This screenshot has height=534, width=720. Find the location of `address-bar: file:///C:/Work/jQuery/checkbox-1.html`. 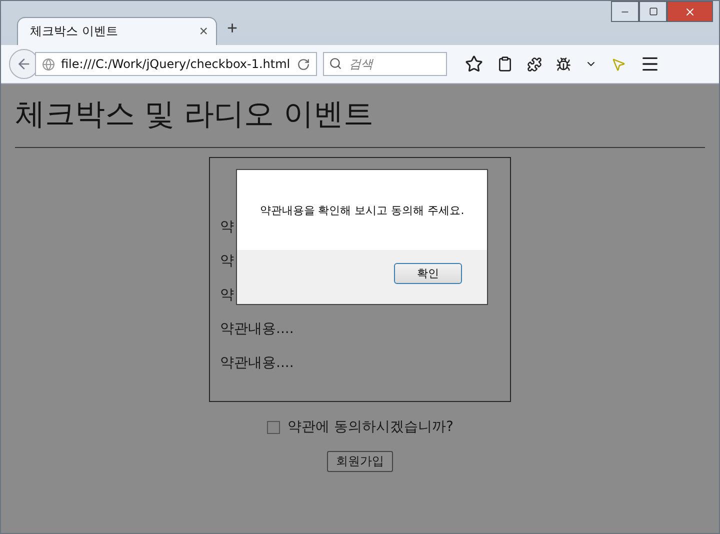

address-bar: file:///C:/Work/jQuery/checkbox-1.html is located at coordinates (176, 64).